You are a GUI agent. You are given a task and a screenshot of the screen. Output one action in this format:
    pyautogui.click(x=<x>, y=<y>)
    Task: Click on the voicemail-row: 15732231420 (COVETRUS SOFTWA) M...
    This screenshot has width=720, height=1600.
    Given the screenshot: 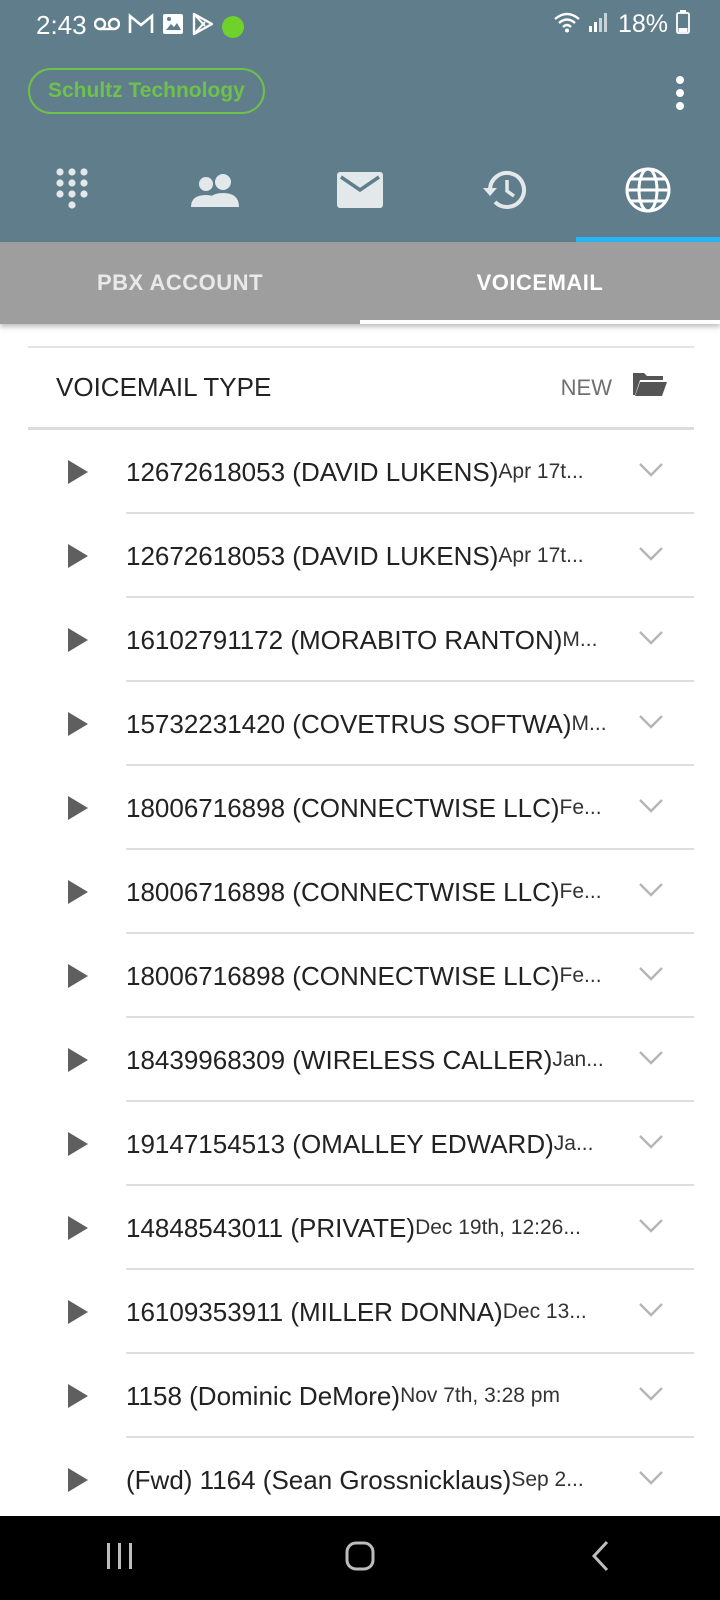 What is the action you would take?
    pyautogui.click(x=360, y=724)
    